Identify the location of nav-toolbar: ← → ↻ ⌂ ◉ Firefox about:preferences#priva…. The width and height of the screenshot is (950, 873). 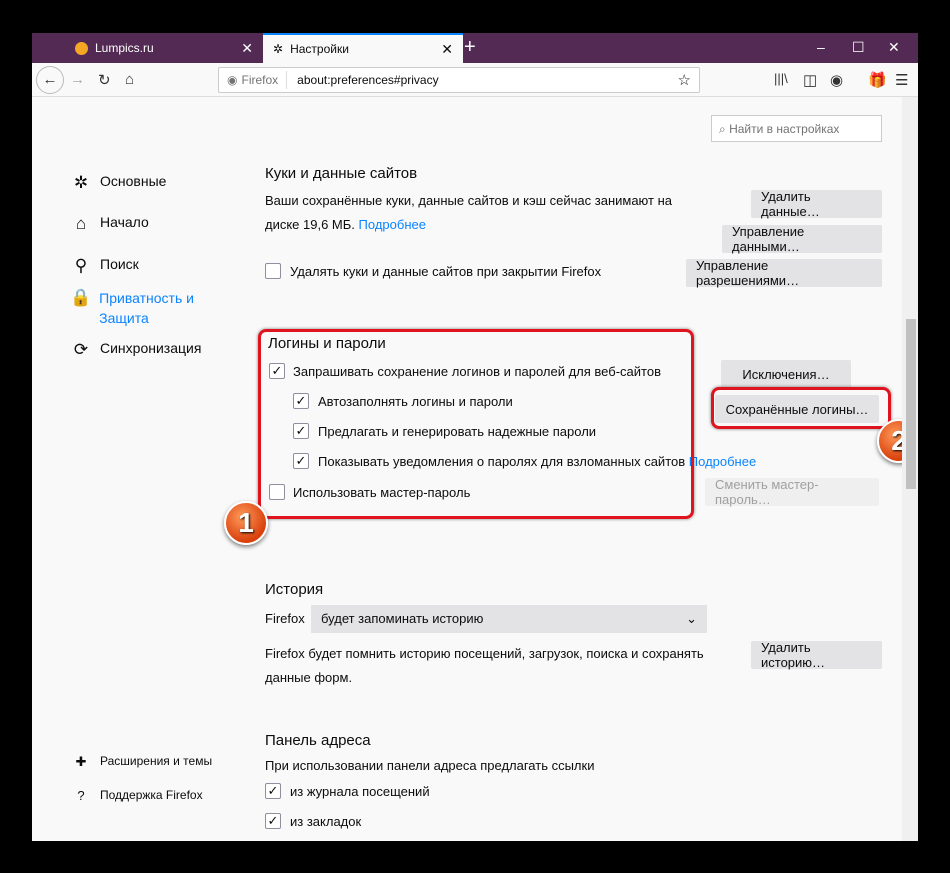
(475, 80).